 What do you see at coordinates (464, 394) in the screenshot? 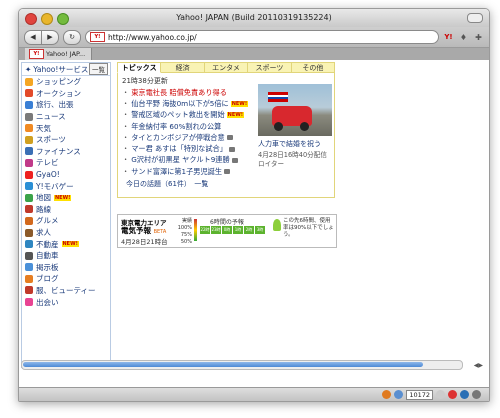
I see `s-icon` at bounding box center [464, 394].